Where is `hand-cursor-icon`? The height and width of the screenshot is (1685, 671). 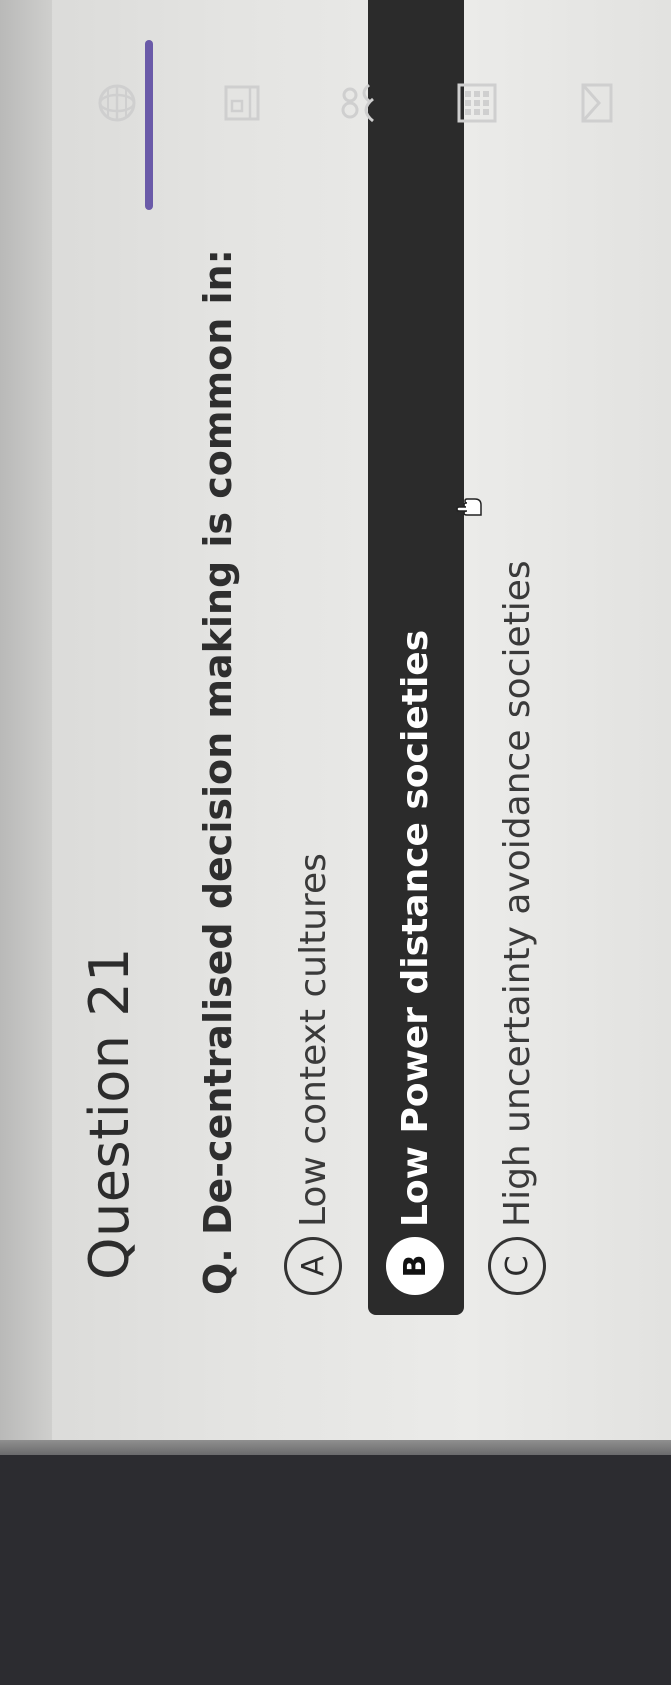 hand-cursor-icon is located at coordinates (469, 507).